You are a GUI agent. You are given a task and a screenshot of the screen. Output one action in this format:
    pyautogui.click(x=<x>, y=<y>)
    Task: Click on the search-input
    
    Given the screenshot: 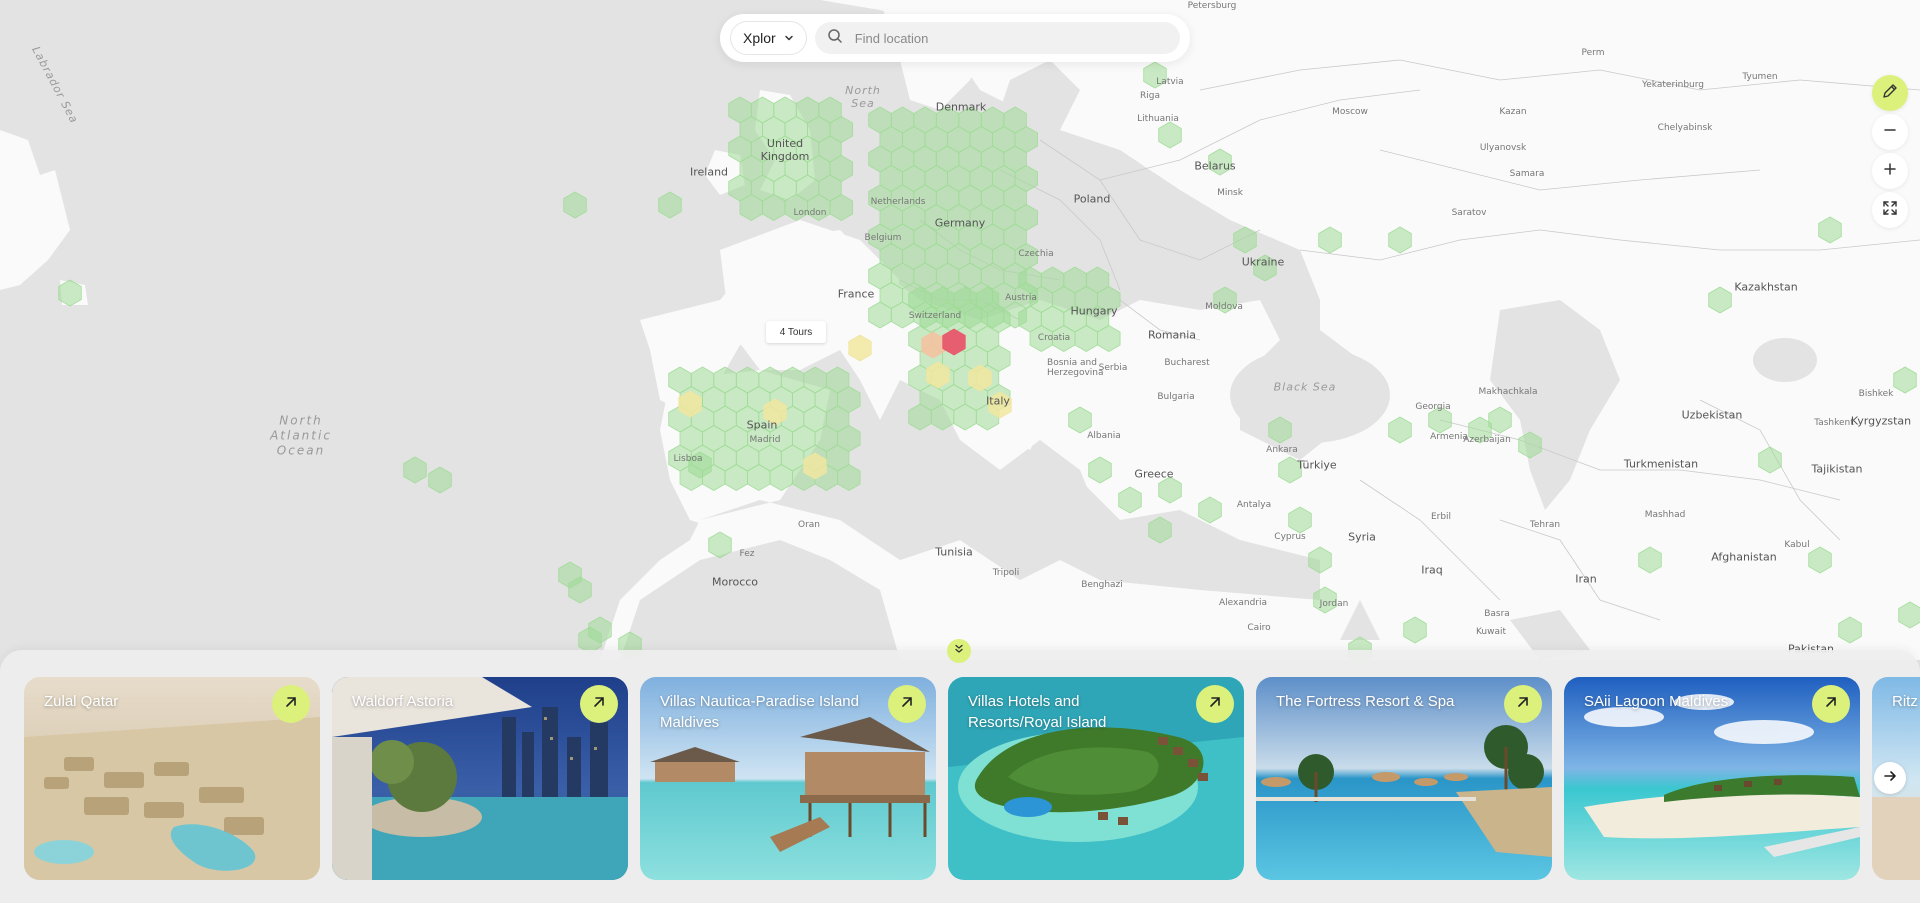 What is the action you would take?
    pyautogui.click(x=1010, y=38)
    